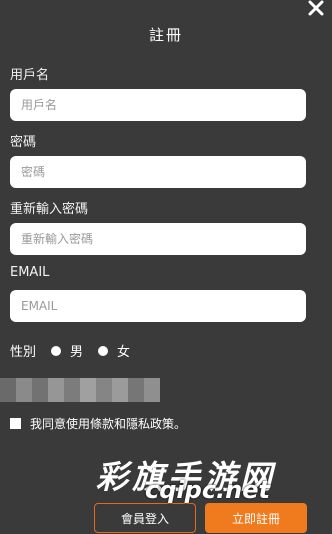 This screenshot has height=534, width=332. I want to click on email-input, so click(158, 306).